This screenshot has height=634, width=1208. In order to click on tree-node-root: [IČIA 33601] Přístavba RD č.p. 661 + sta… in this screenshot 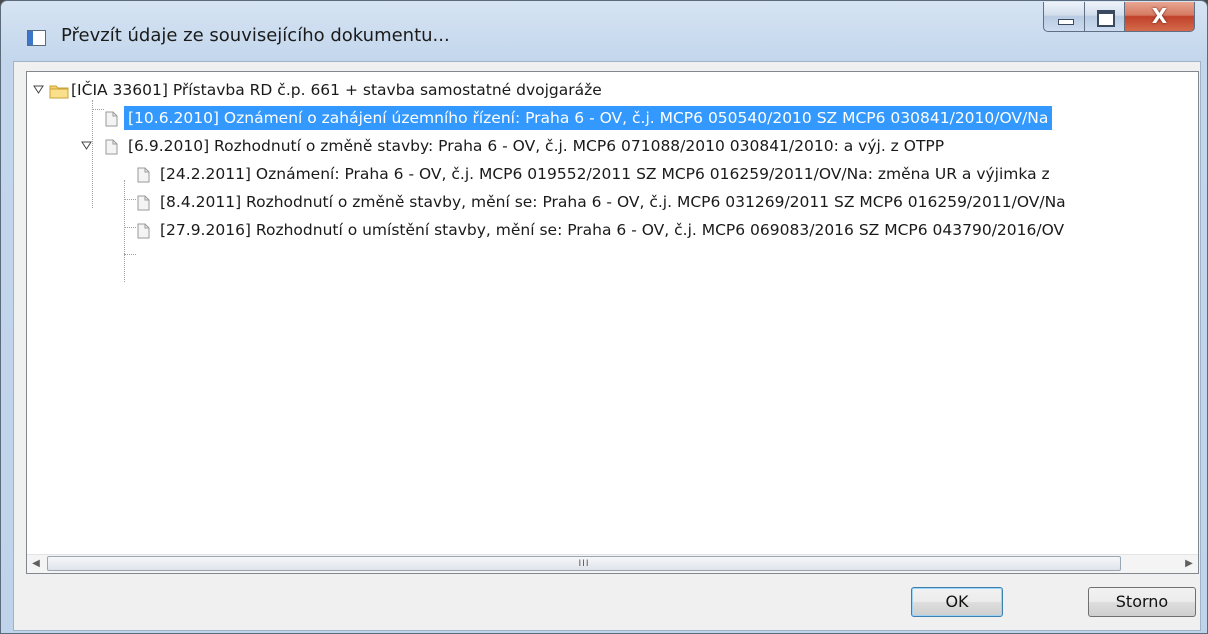, I will do `click(612, 90)`.